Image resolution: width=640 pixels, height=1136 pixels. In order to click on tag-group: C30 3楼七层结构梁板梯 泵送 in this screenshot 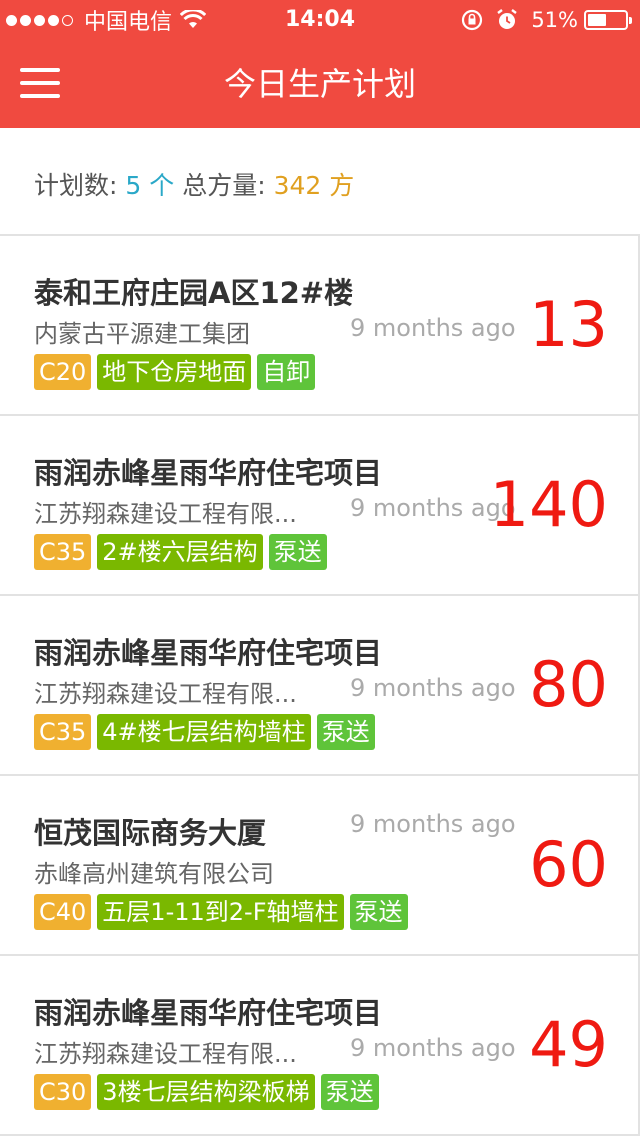, I will do `click(209, 1092)`.